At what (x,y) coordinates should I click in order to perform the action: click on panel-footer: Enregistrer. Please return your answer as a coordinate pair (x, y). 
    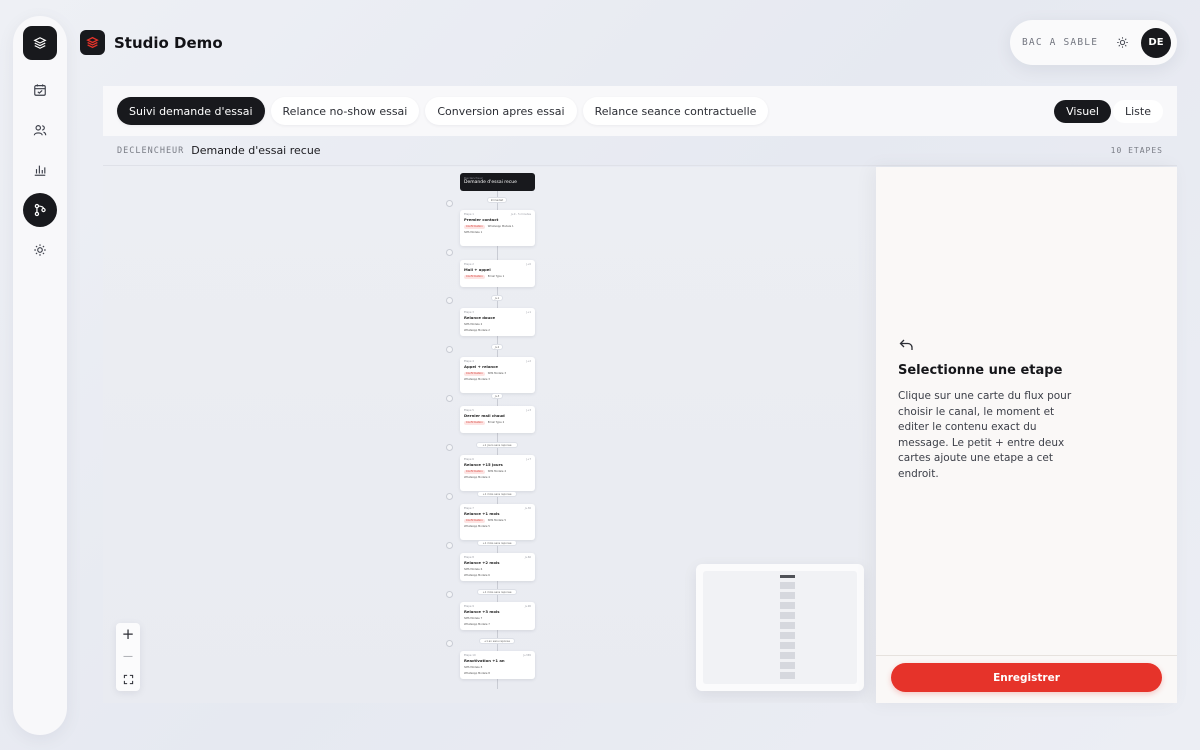
    Looking at the image, I should click on (1026, 679).